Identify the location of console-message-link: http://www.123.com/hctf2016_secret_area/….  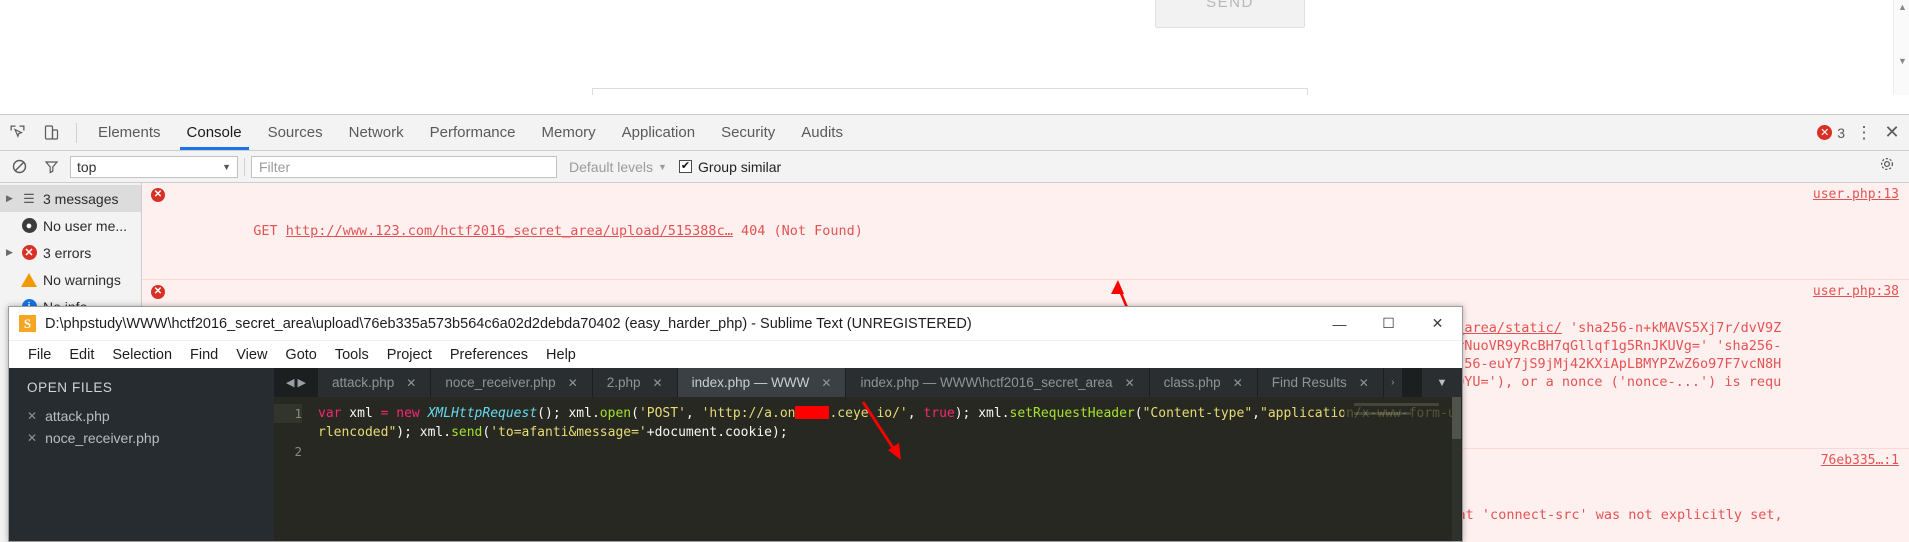
(509, 231).